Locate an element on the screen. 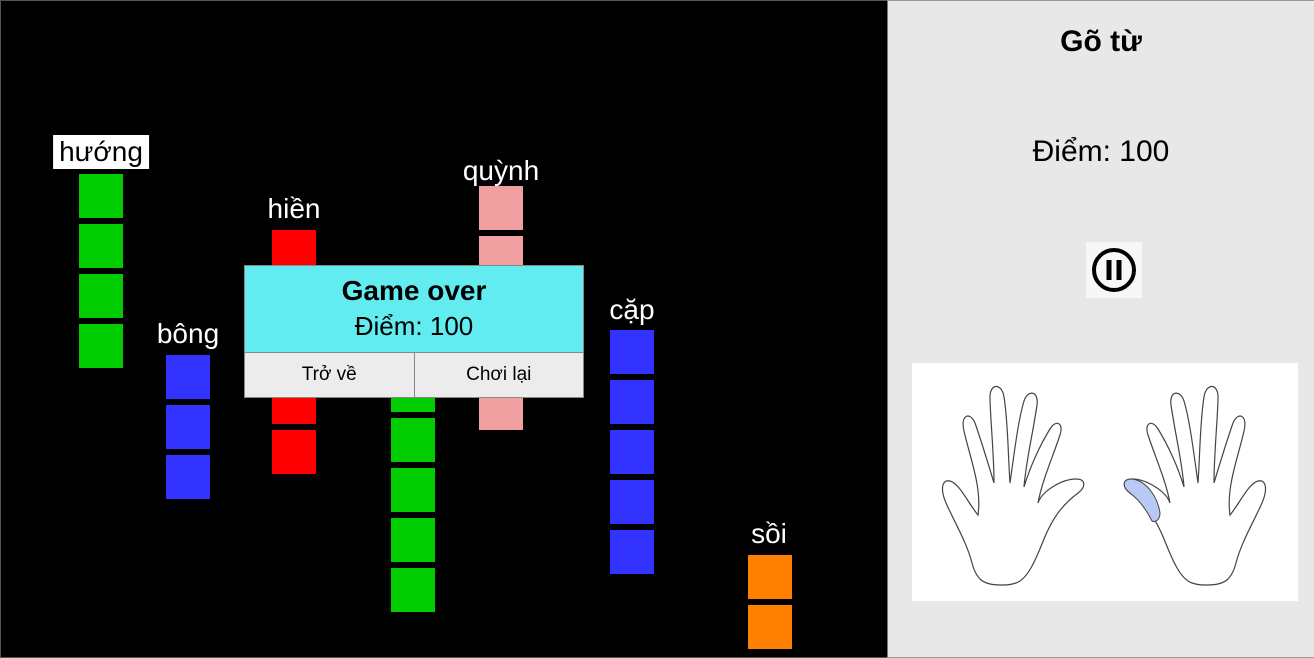 The image size is (1314, 658). dialog-title: Game over is located at coordinates (414, 290).